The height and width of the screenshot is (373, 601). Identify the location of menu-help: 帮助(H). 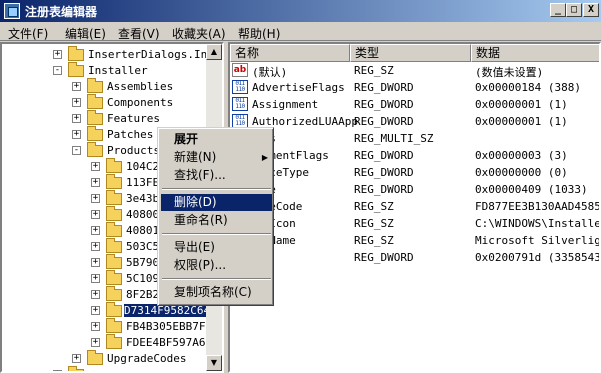
(259, 33).